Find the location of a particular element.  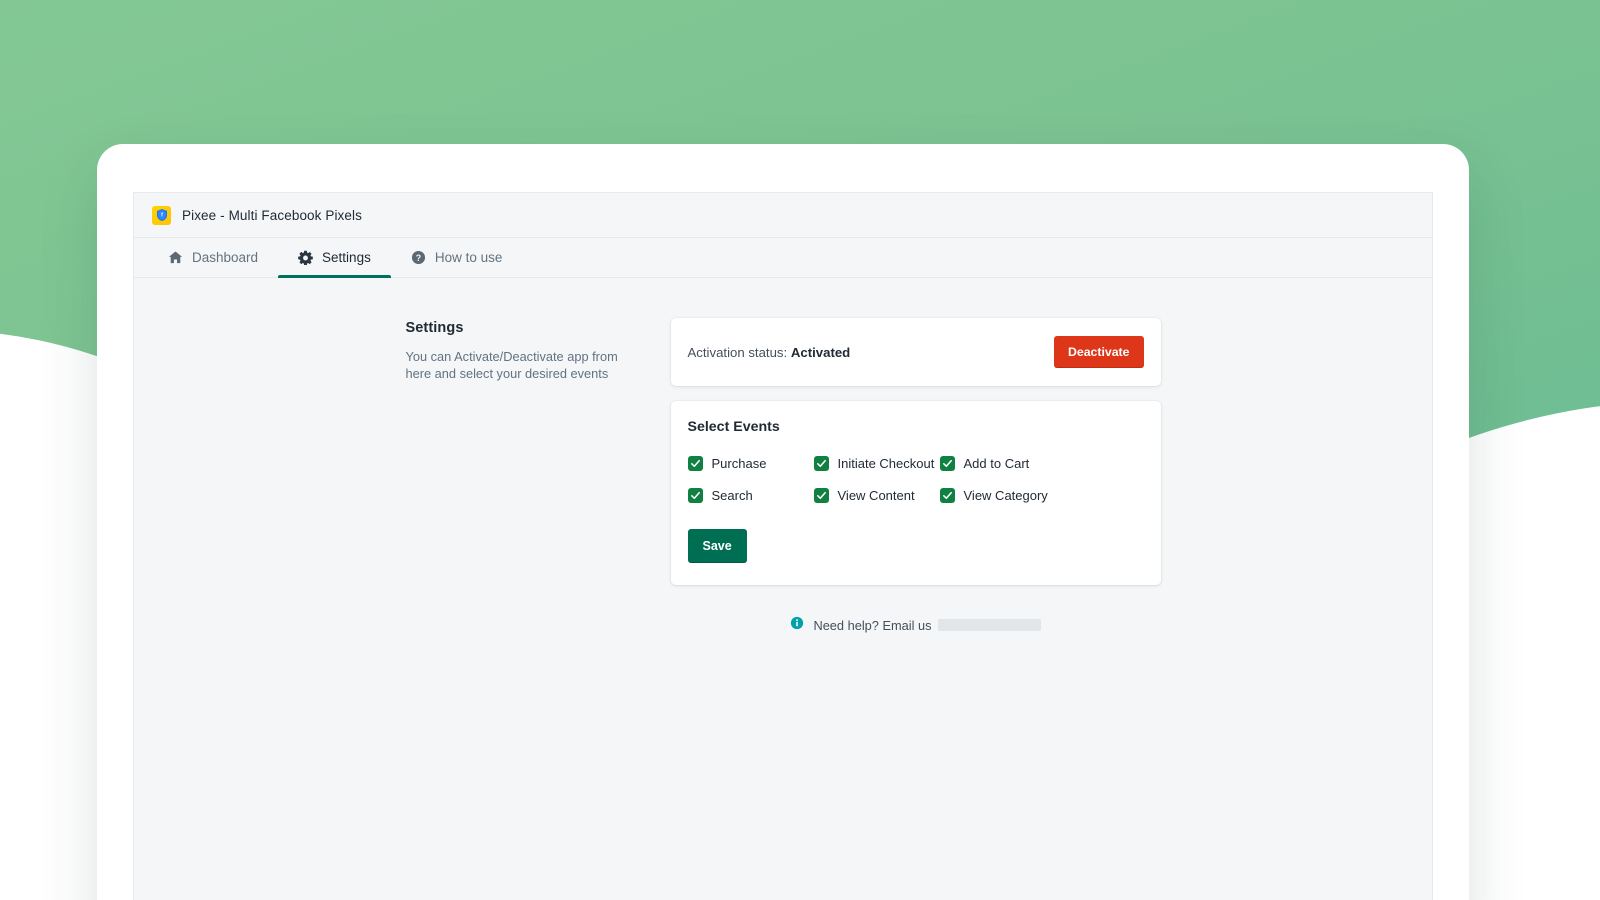

event-checkbox-view-content: View Content is located at coordinates (876, 495).